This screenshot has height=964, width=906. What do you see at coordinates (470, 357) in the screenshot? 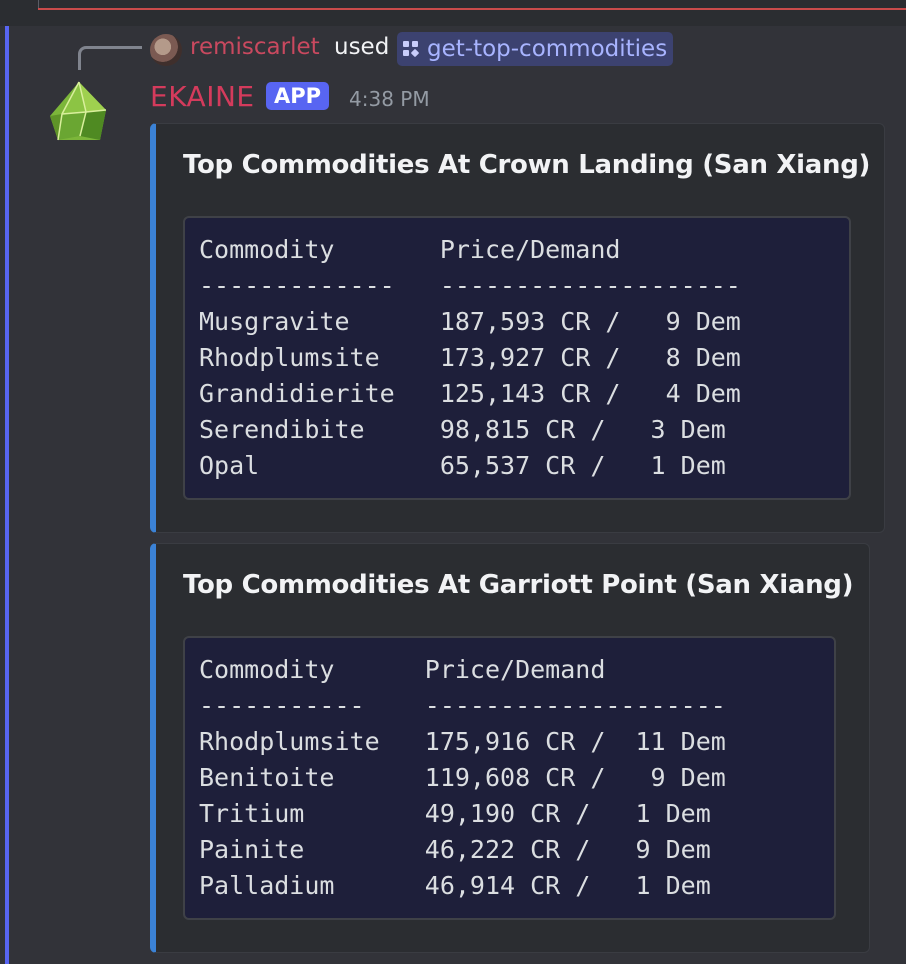
I see `code-row: Rhodplumsite 173,927 CR / 8 Dem` at bounding box center [470, 357].